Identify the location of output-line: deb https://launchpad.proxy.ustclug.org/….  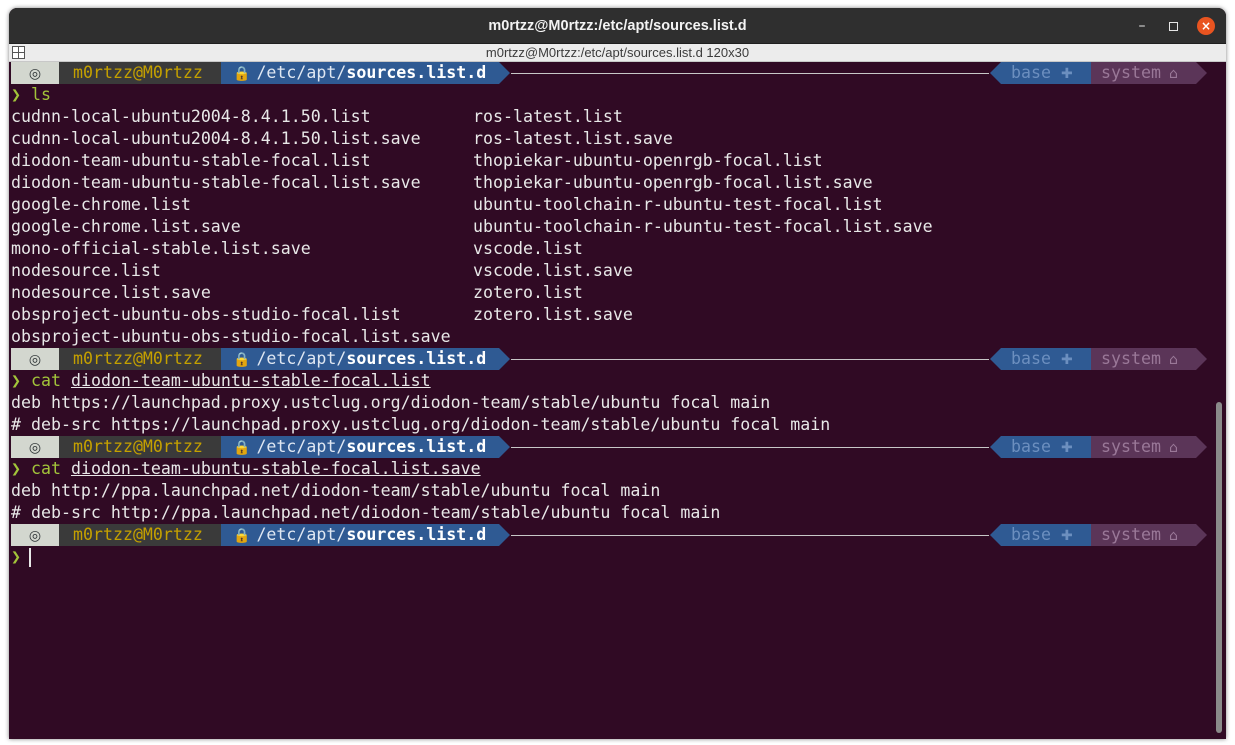
(391, 402).